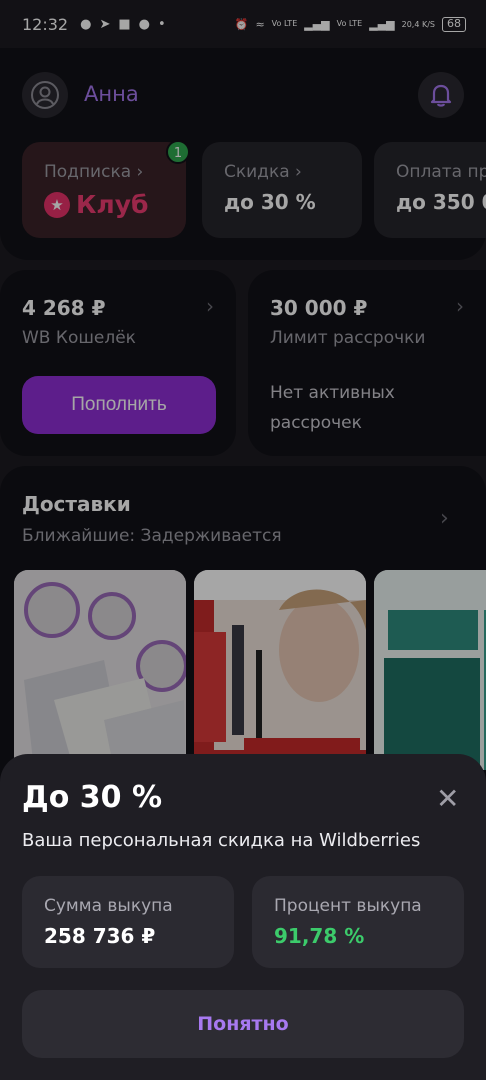 The image size is (486, 1080). What do you see at coordinates (221, 840) in the screenshot?
I see `sheet-description: Ваша персональная скидка на Wildberries` at bounding box center [221, 840].